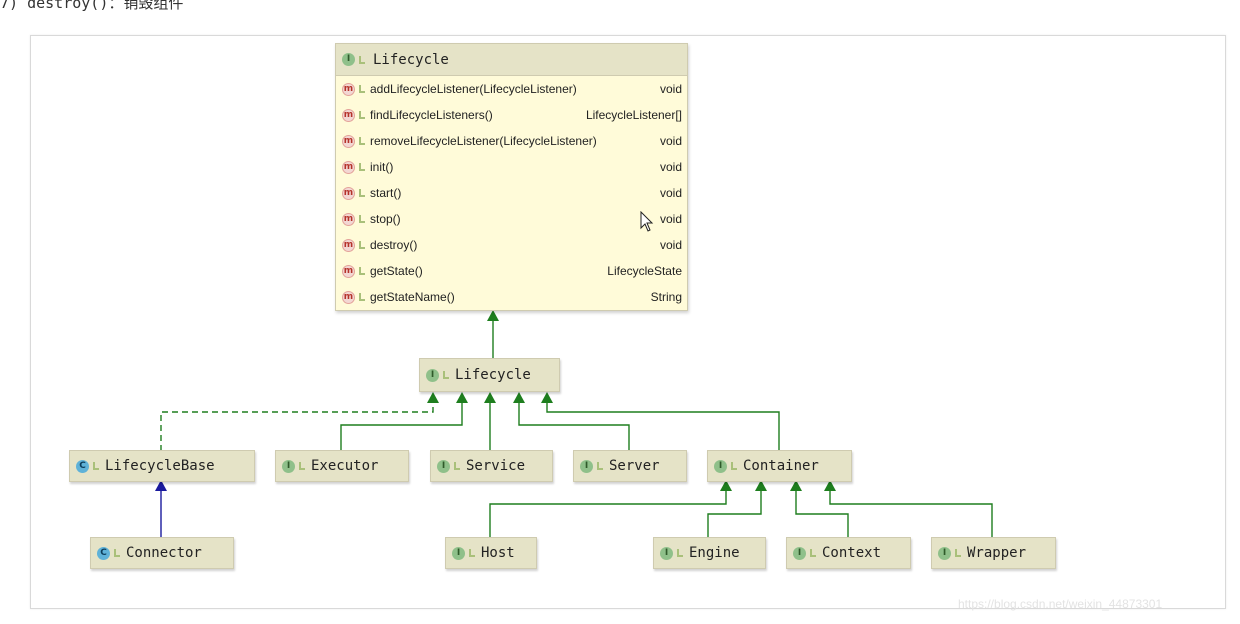 This screenshot has width=1240, height=624. I want to click on method-name: destroy(), so click(394, 245).